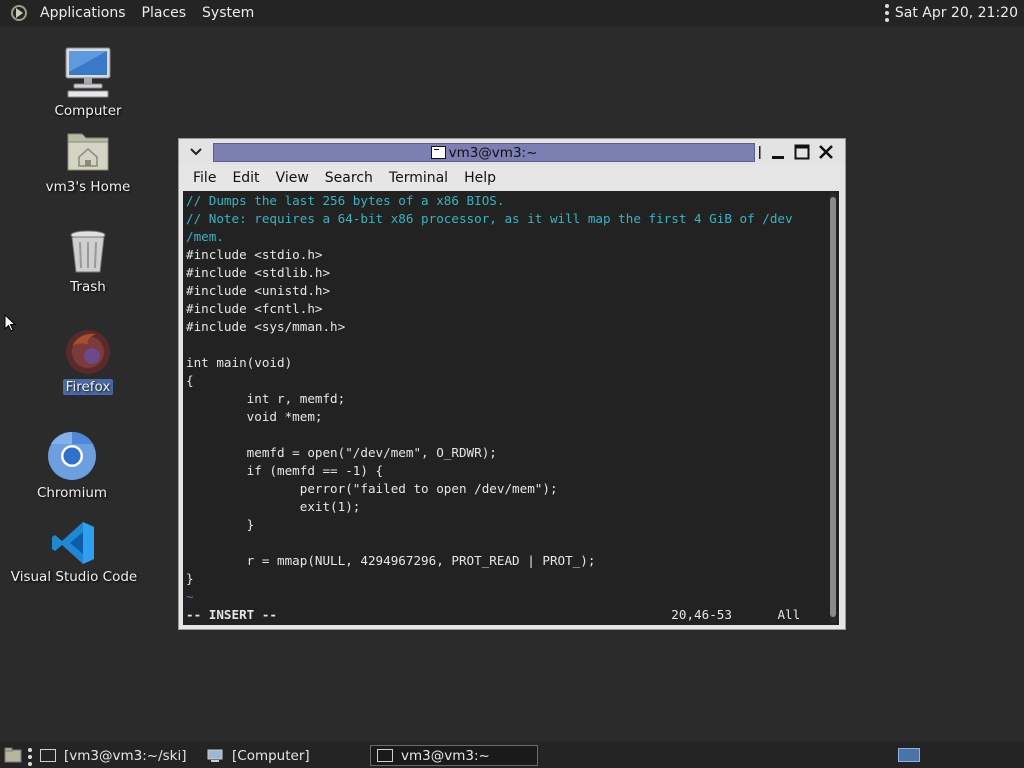 Image resolution: width=1024 pixels, height=768 pixels. Describe the element at coordinates (13, 755) in the screenshot. I see `show-desktop-icon` at that location.